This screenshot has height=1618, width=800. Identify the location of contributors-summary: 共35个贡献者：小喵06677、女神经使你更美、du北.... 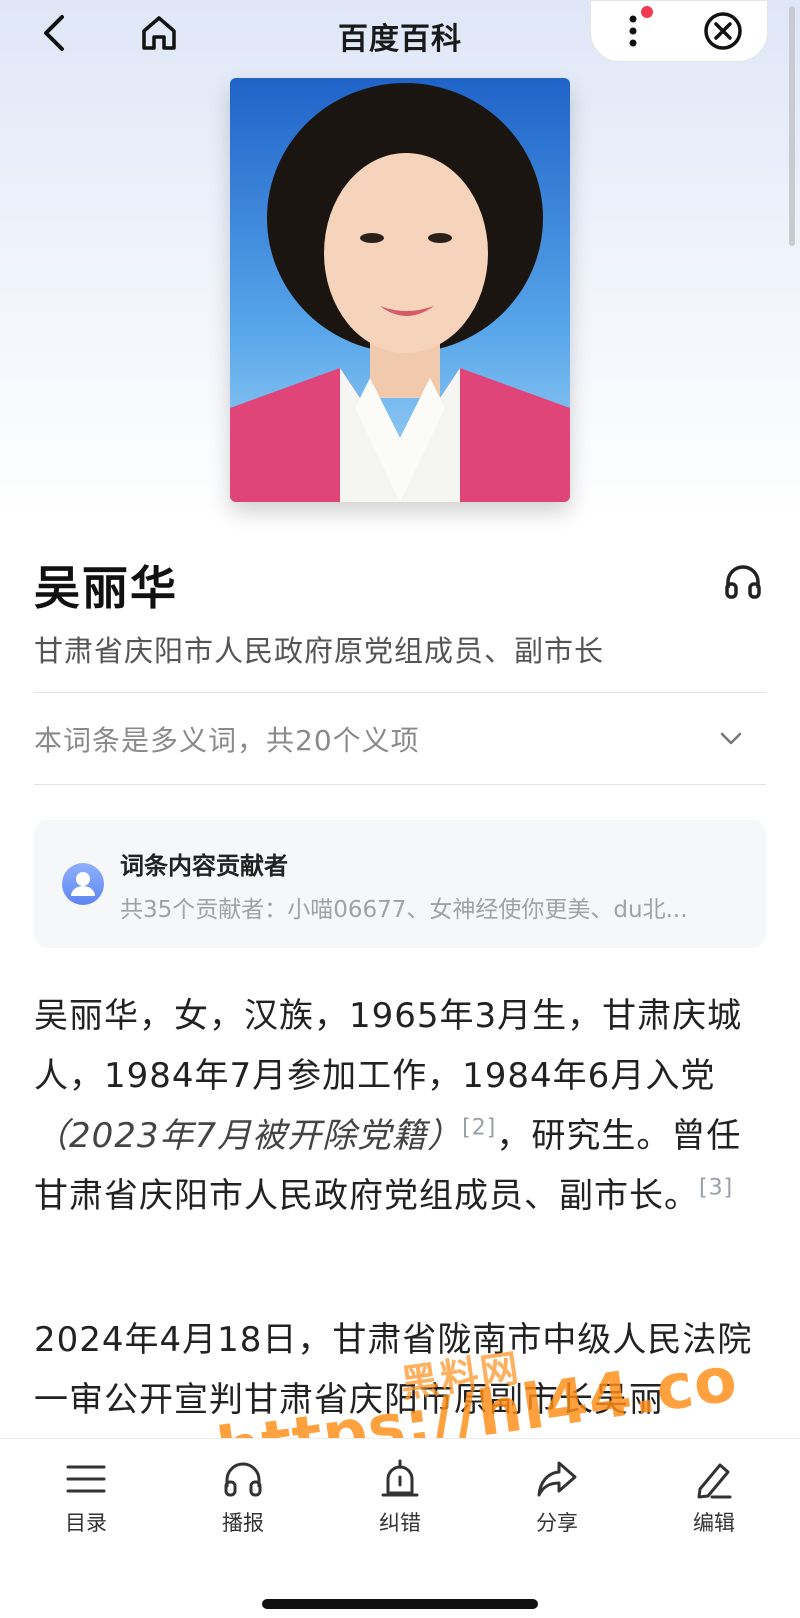
(404, 910).